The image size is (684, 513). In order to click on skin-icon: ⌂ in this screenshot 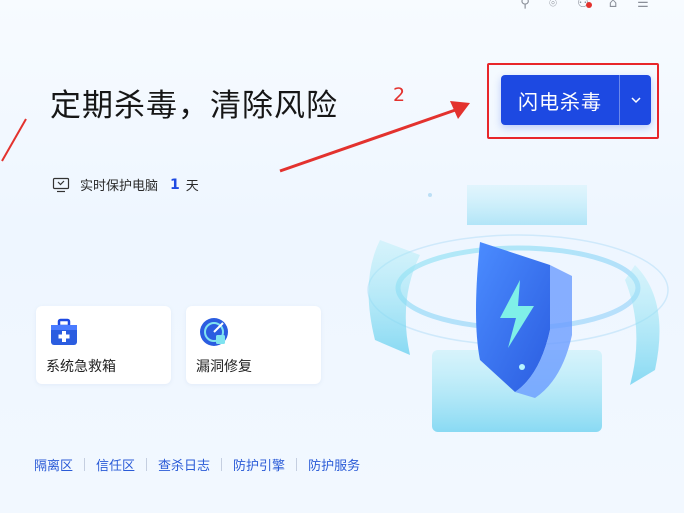, I will do `click(613, 6)`.